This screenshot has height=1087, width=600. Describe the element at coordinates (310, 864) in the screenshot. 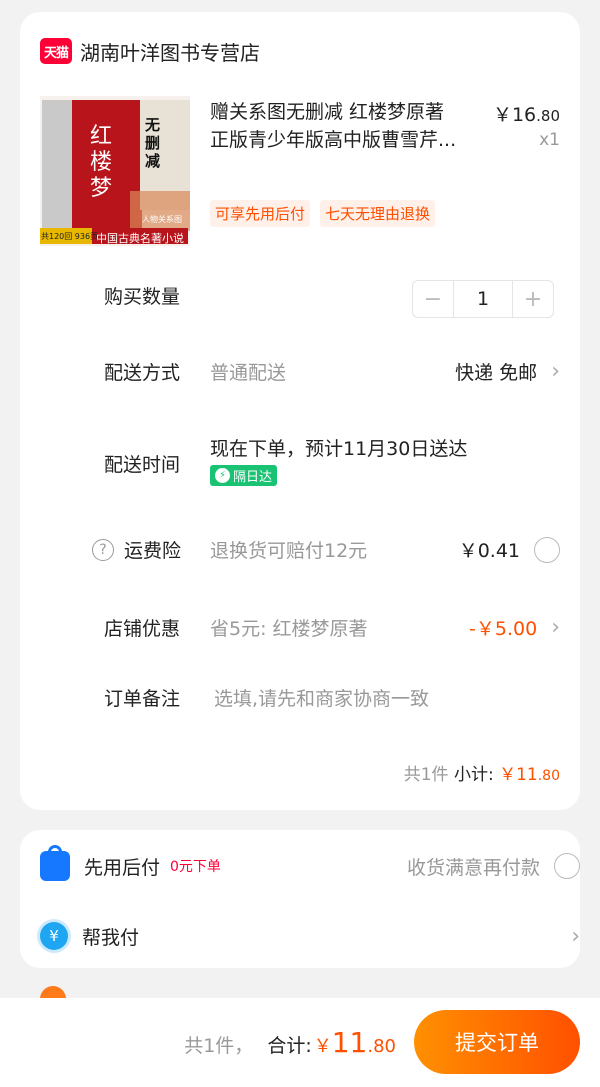

I see `pay-later-row: 先用后付 0元下单 收货满意再付款` at that location.